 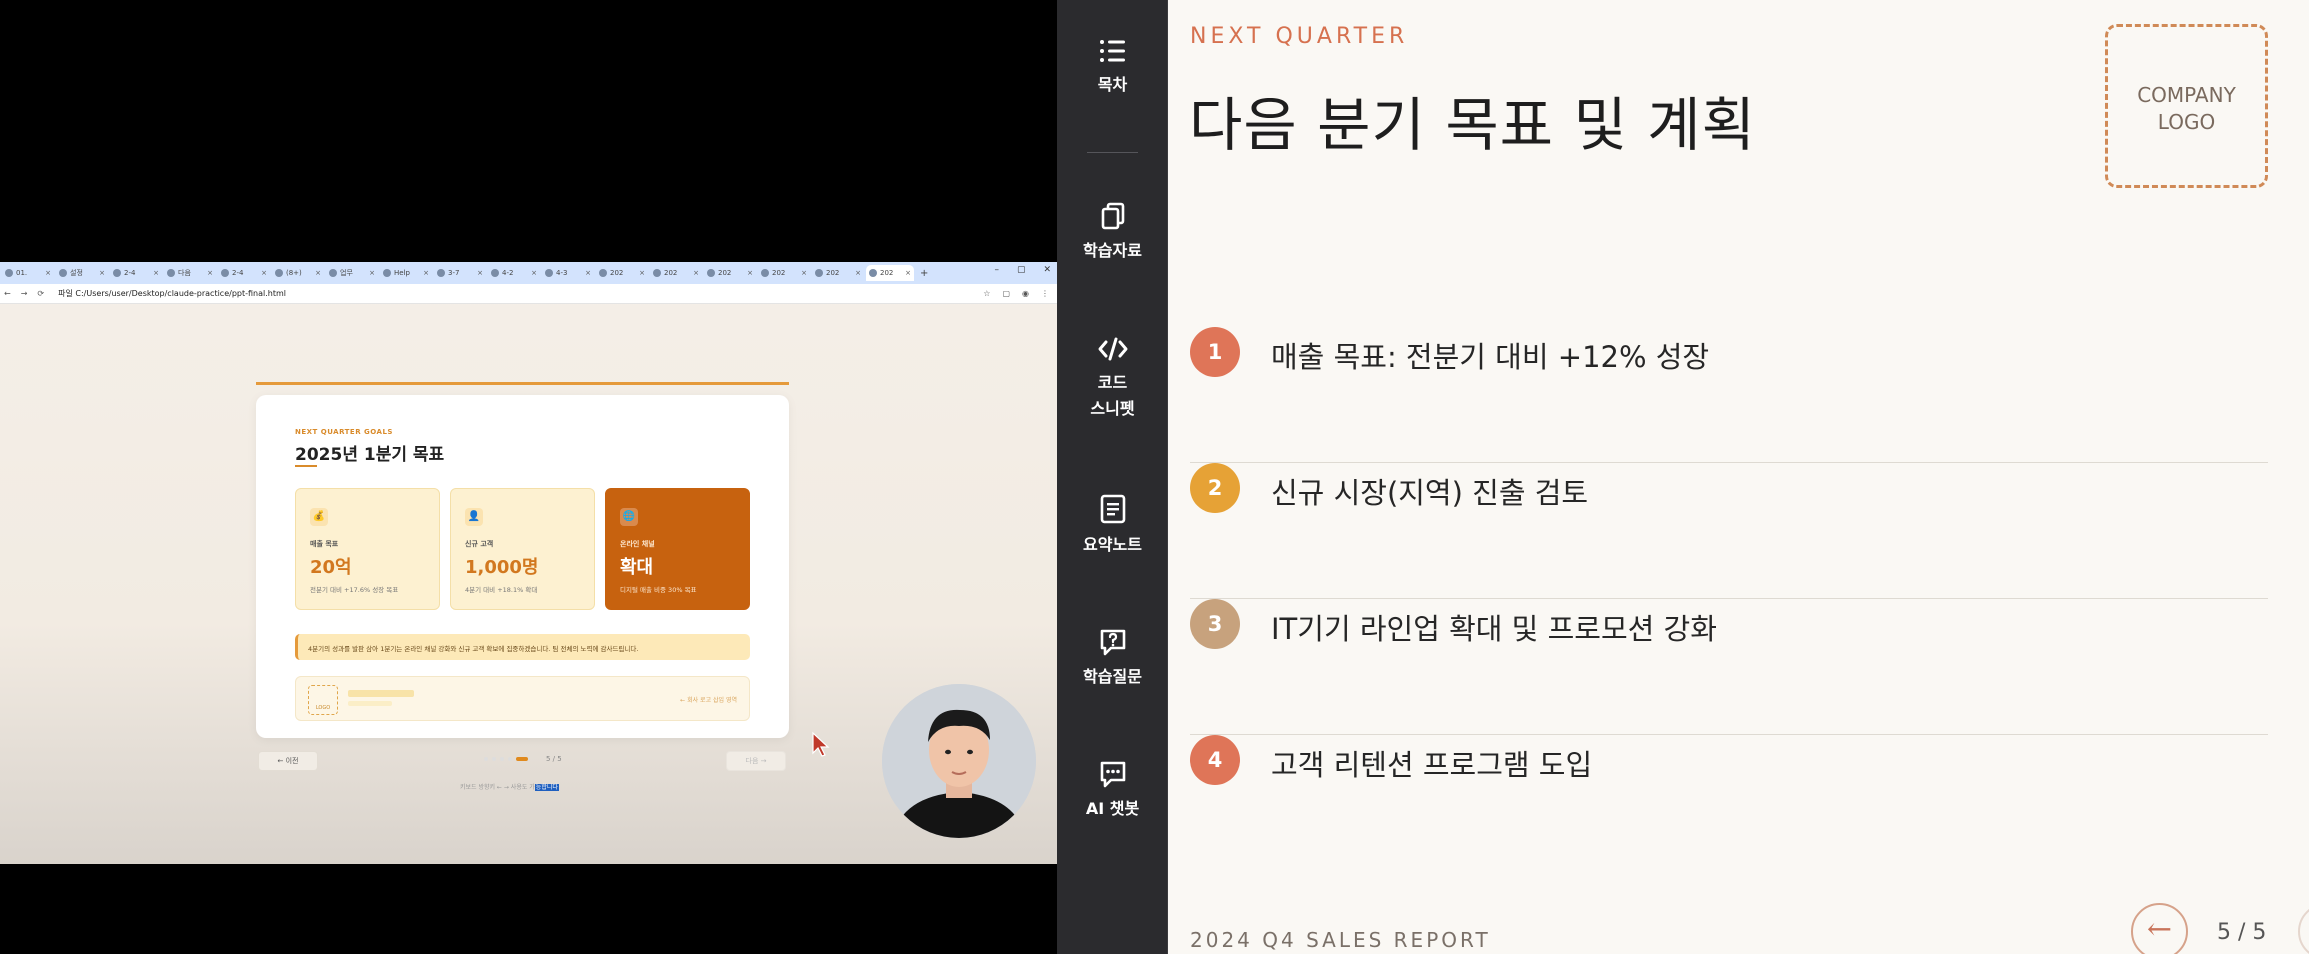 What do you see at coordinates (40, 293) in the screenshot?
I see `reload-button: ⟳` at bounding box center [40, 293].